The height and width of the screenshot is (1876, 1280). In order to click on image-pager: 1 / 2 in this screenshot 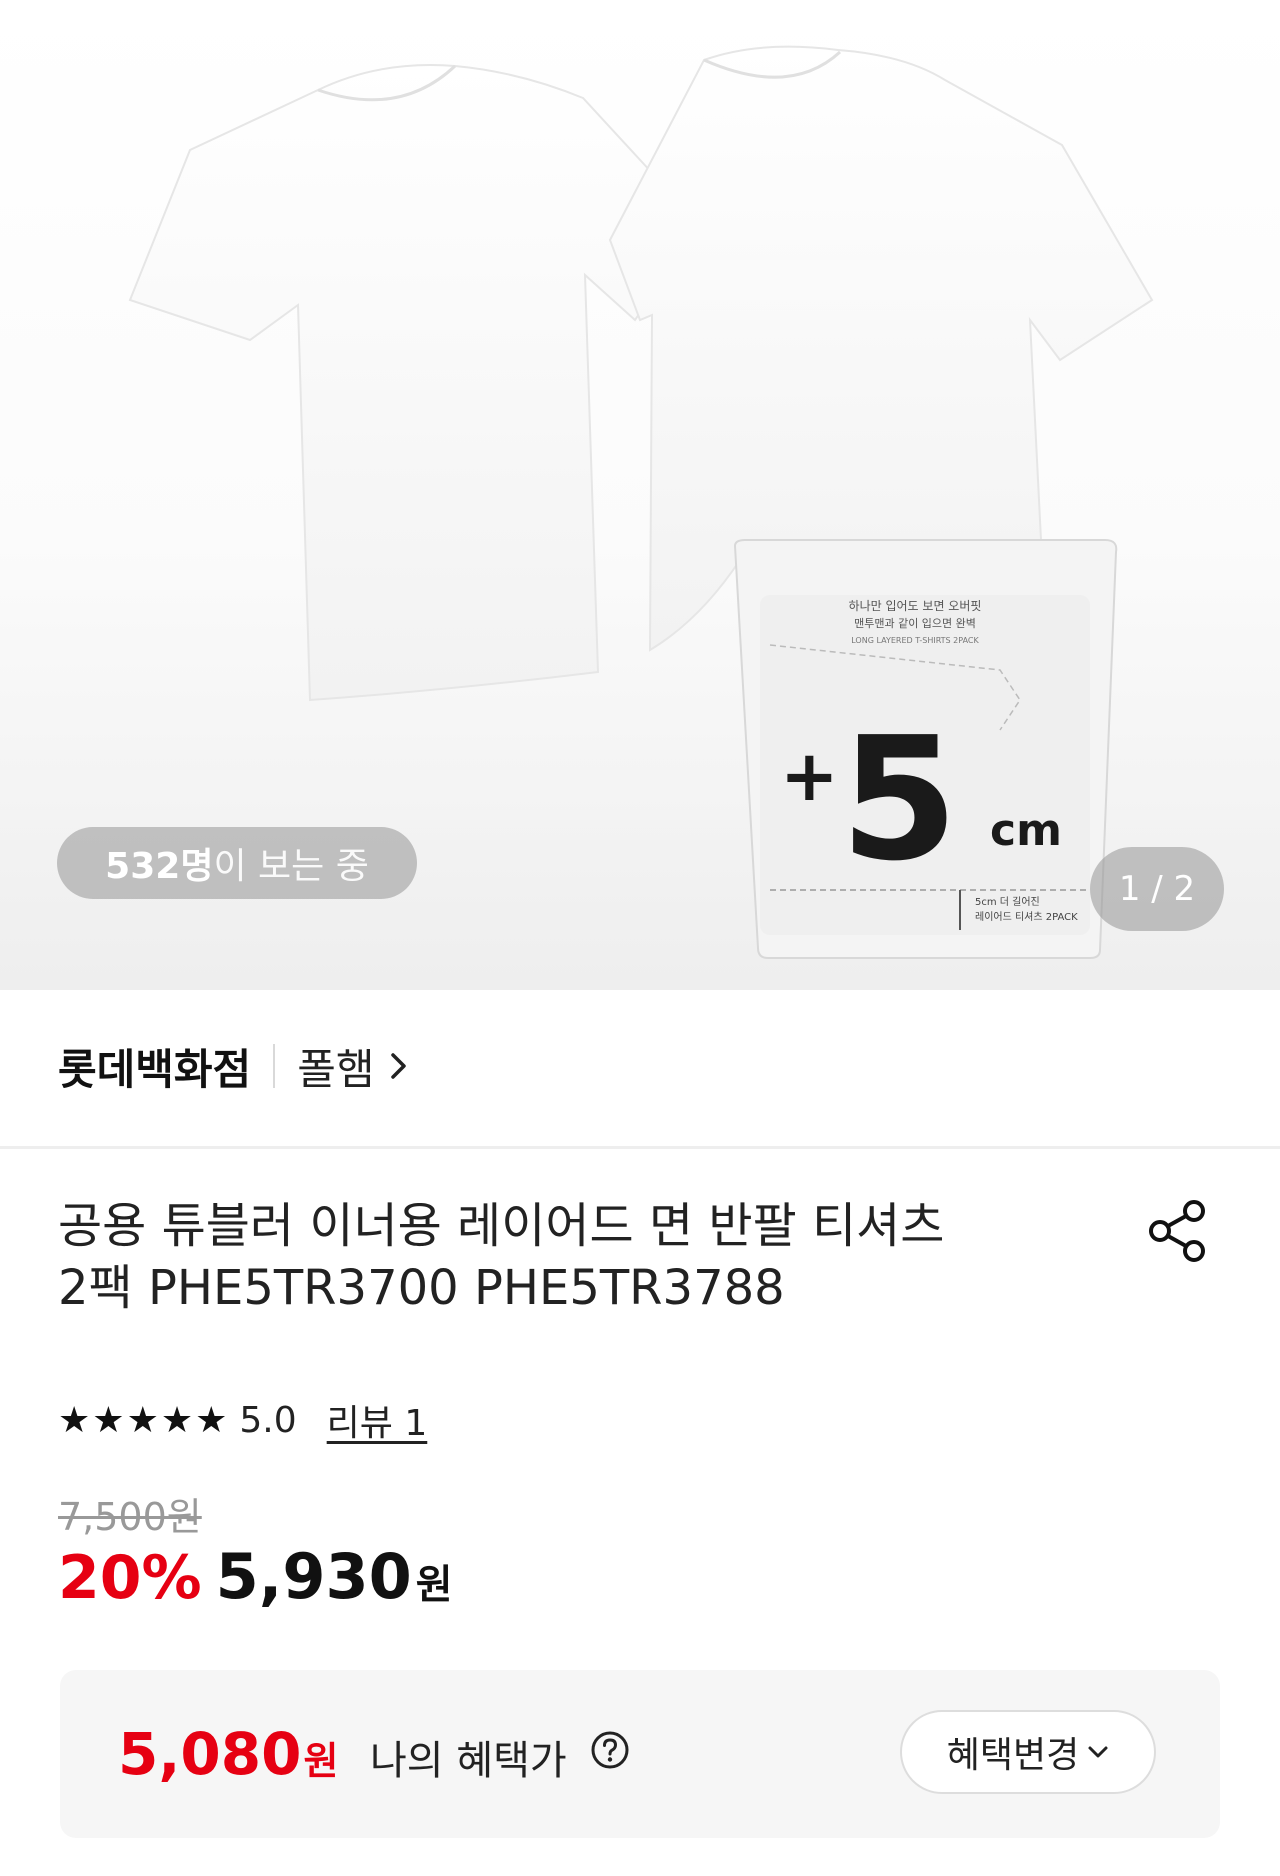, I will do `click(1157, 889)`.